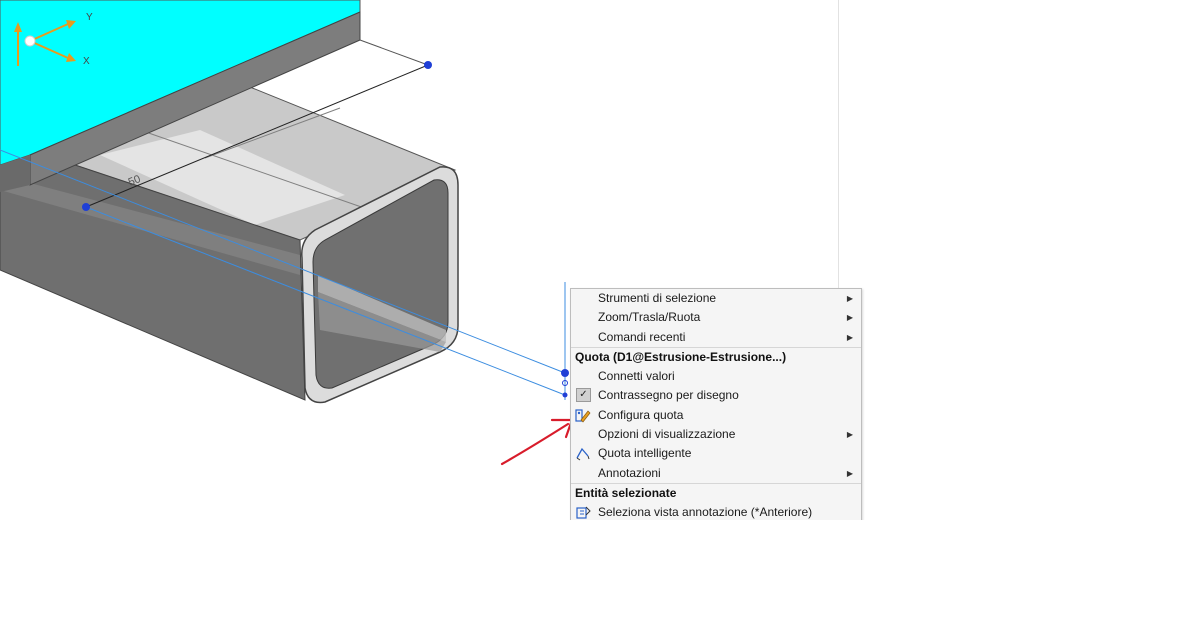  What do you see at coordinates (86, 207) in the screenshot?
I see `dimension-handle-left` at bounding box center [86, 207].